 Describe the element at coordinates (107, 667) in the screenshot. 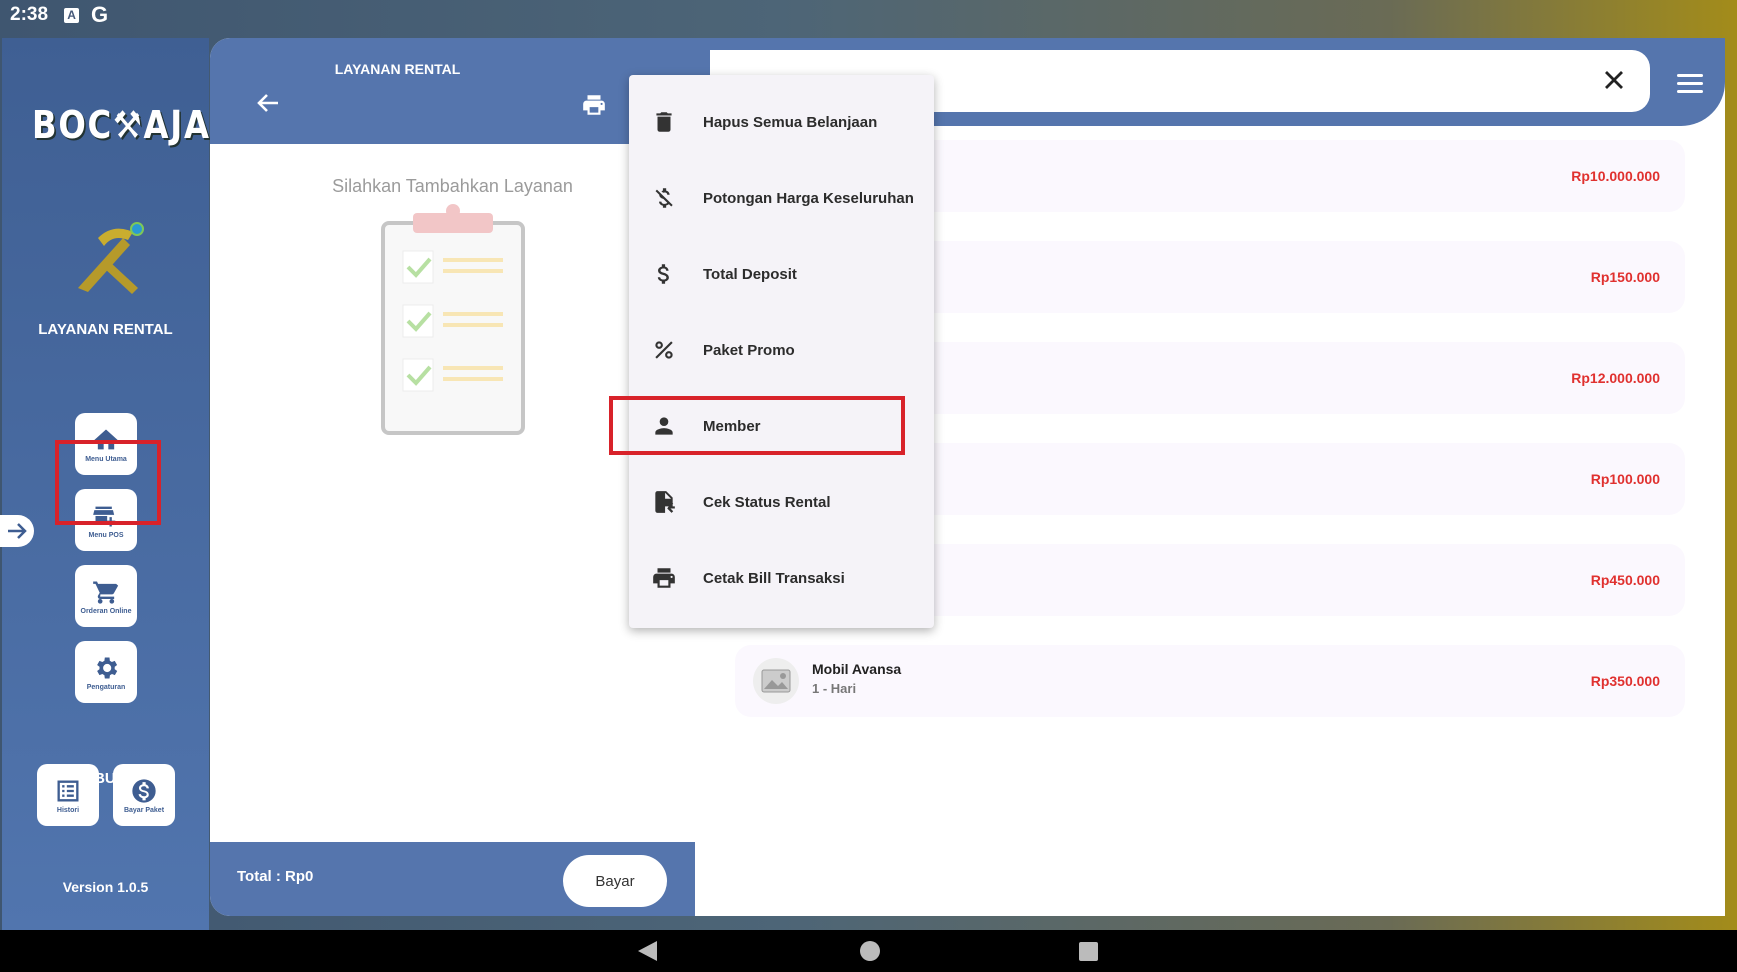

I see `gear-icon` at that location.